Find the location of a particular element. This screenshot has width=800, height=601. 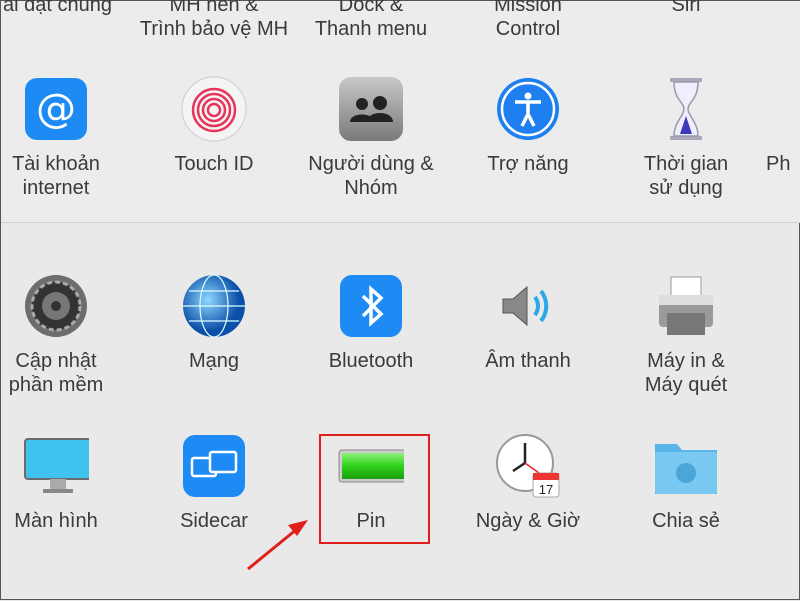

red-arrow-icon is located at coordinates (277, 545).